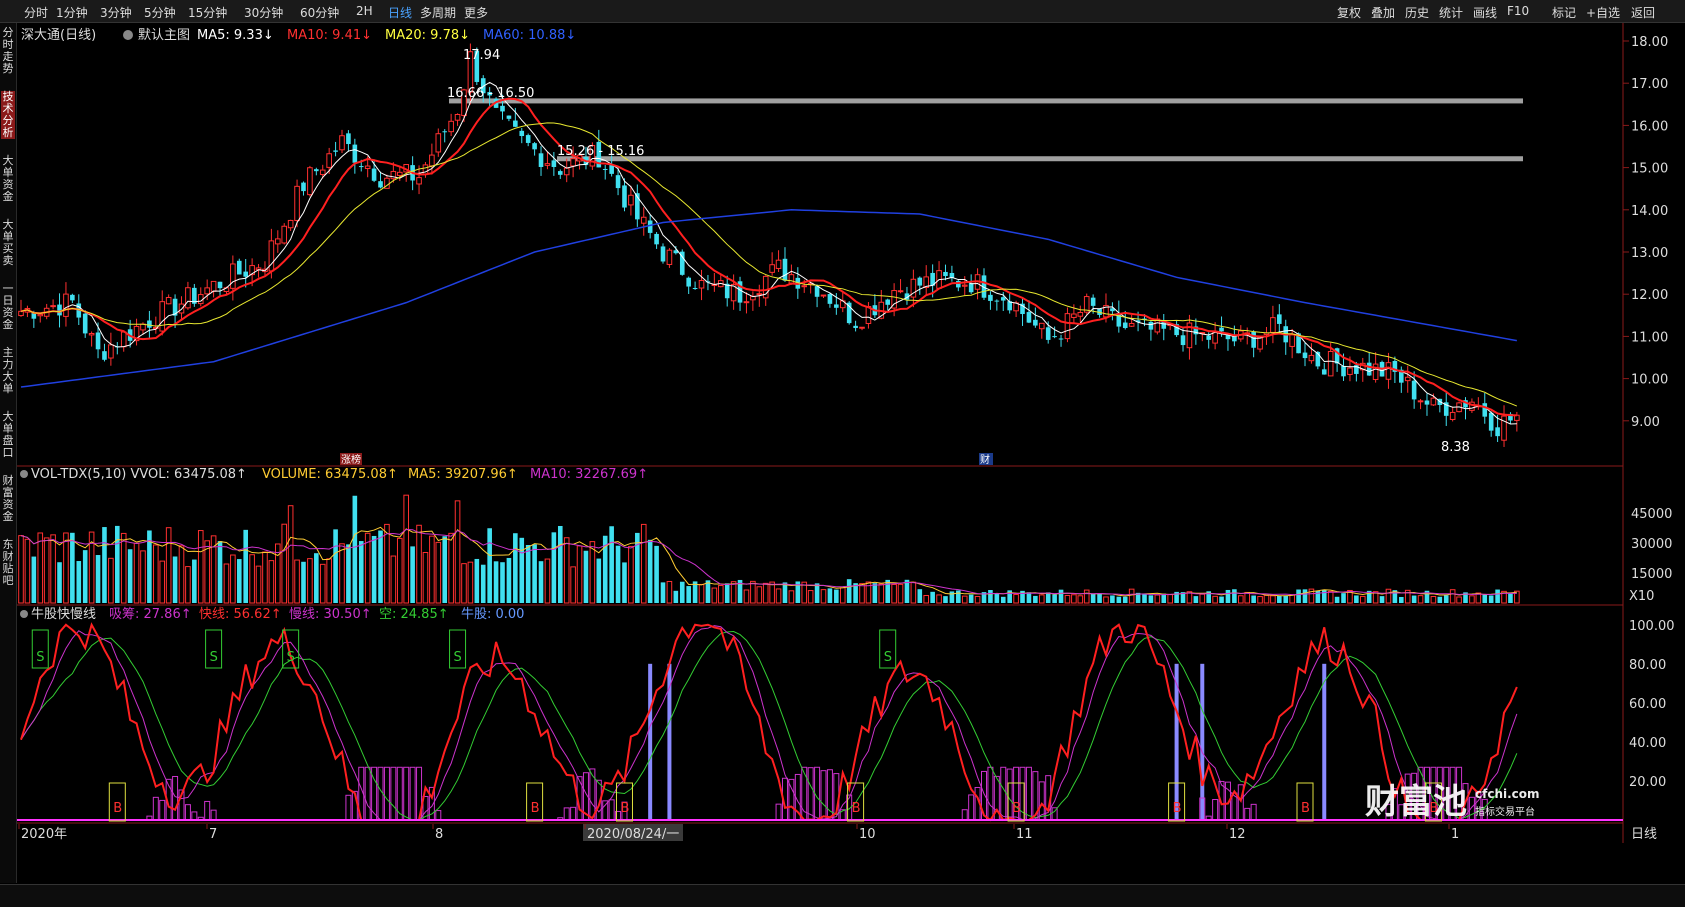 This screenshot has height=907, width=1685. What do you see at coordinates (8, 115) in the screenshot?
I see `sidebar-item-1: 技术分析` at bounding box center [8, 115].